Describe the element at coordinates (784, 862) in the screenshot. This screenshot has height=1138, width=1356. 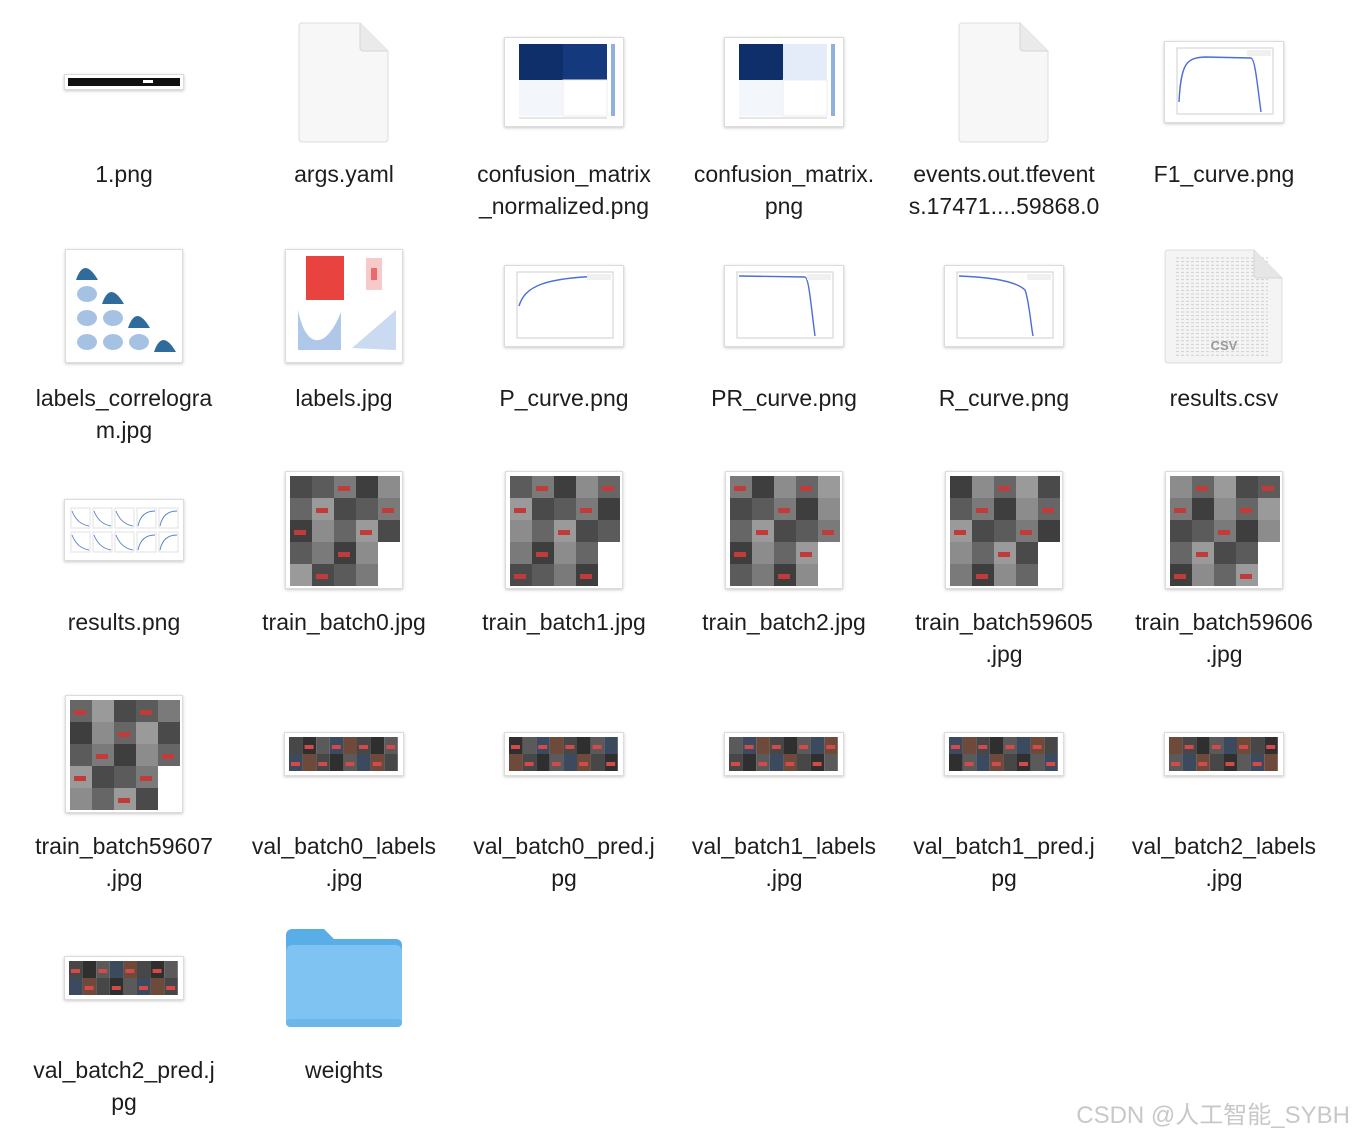
I see `file-name: val_batch1_labels .jpg` at that location.